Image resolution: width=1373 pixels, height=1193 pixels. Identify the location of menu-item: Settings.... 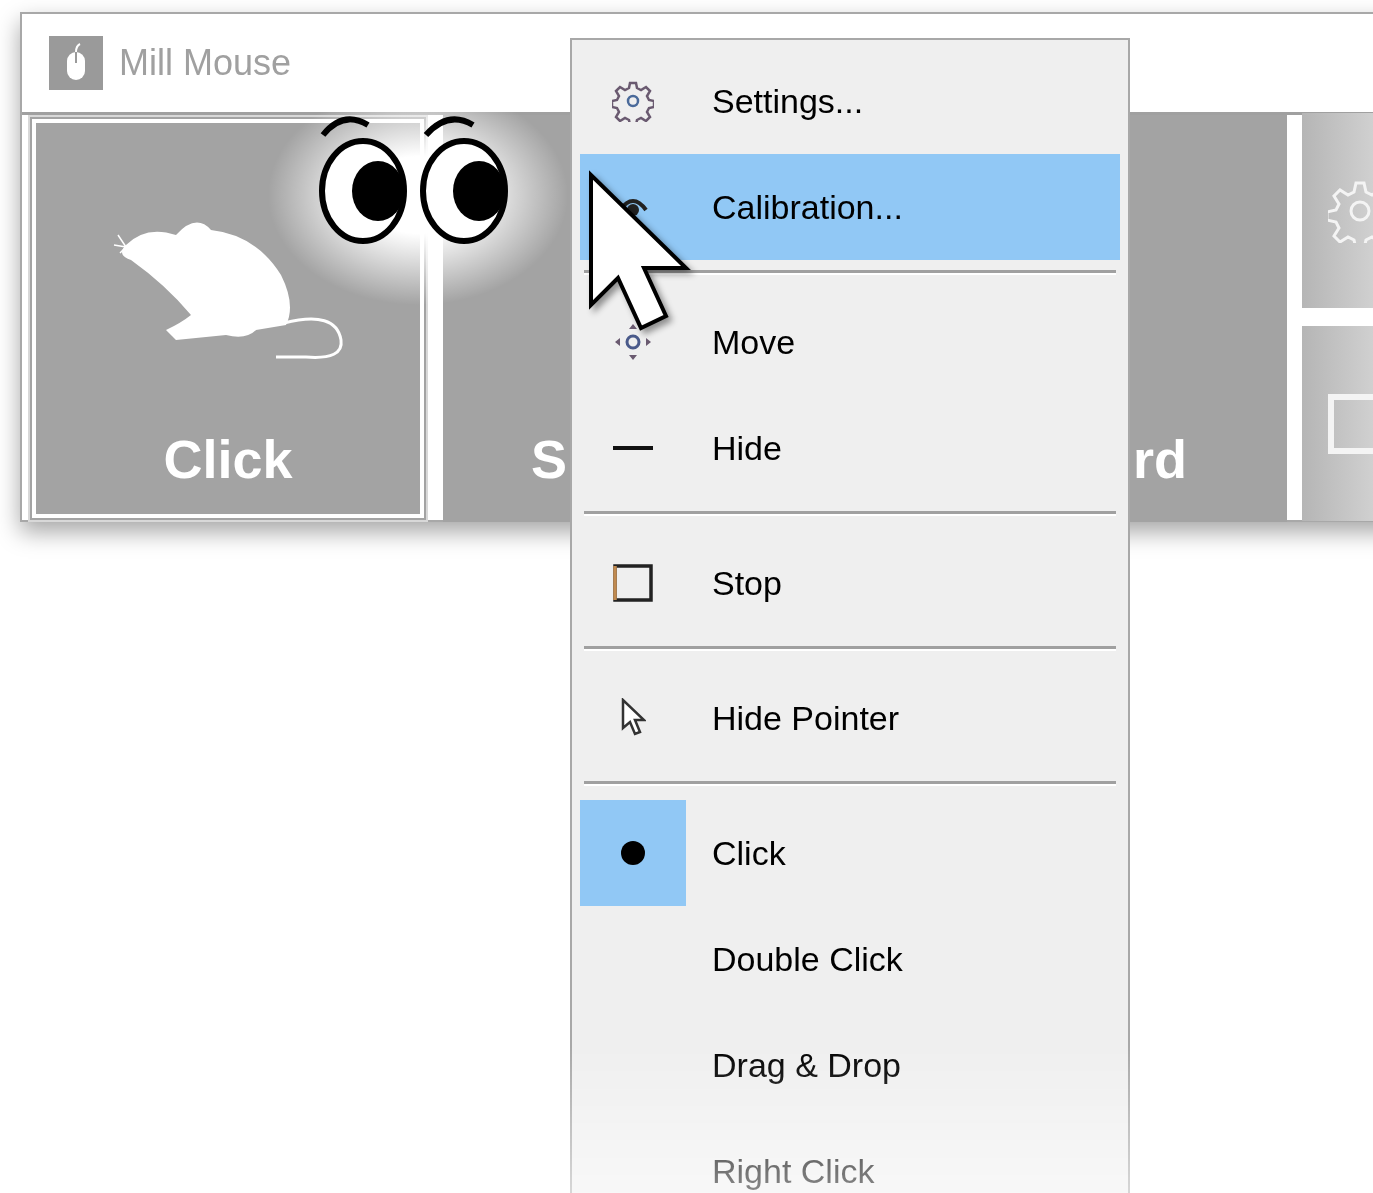
(850, 101).